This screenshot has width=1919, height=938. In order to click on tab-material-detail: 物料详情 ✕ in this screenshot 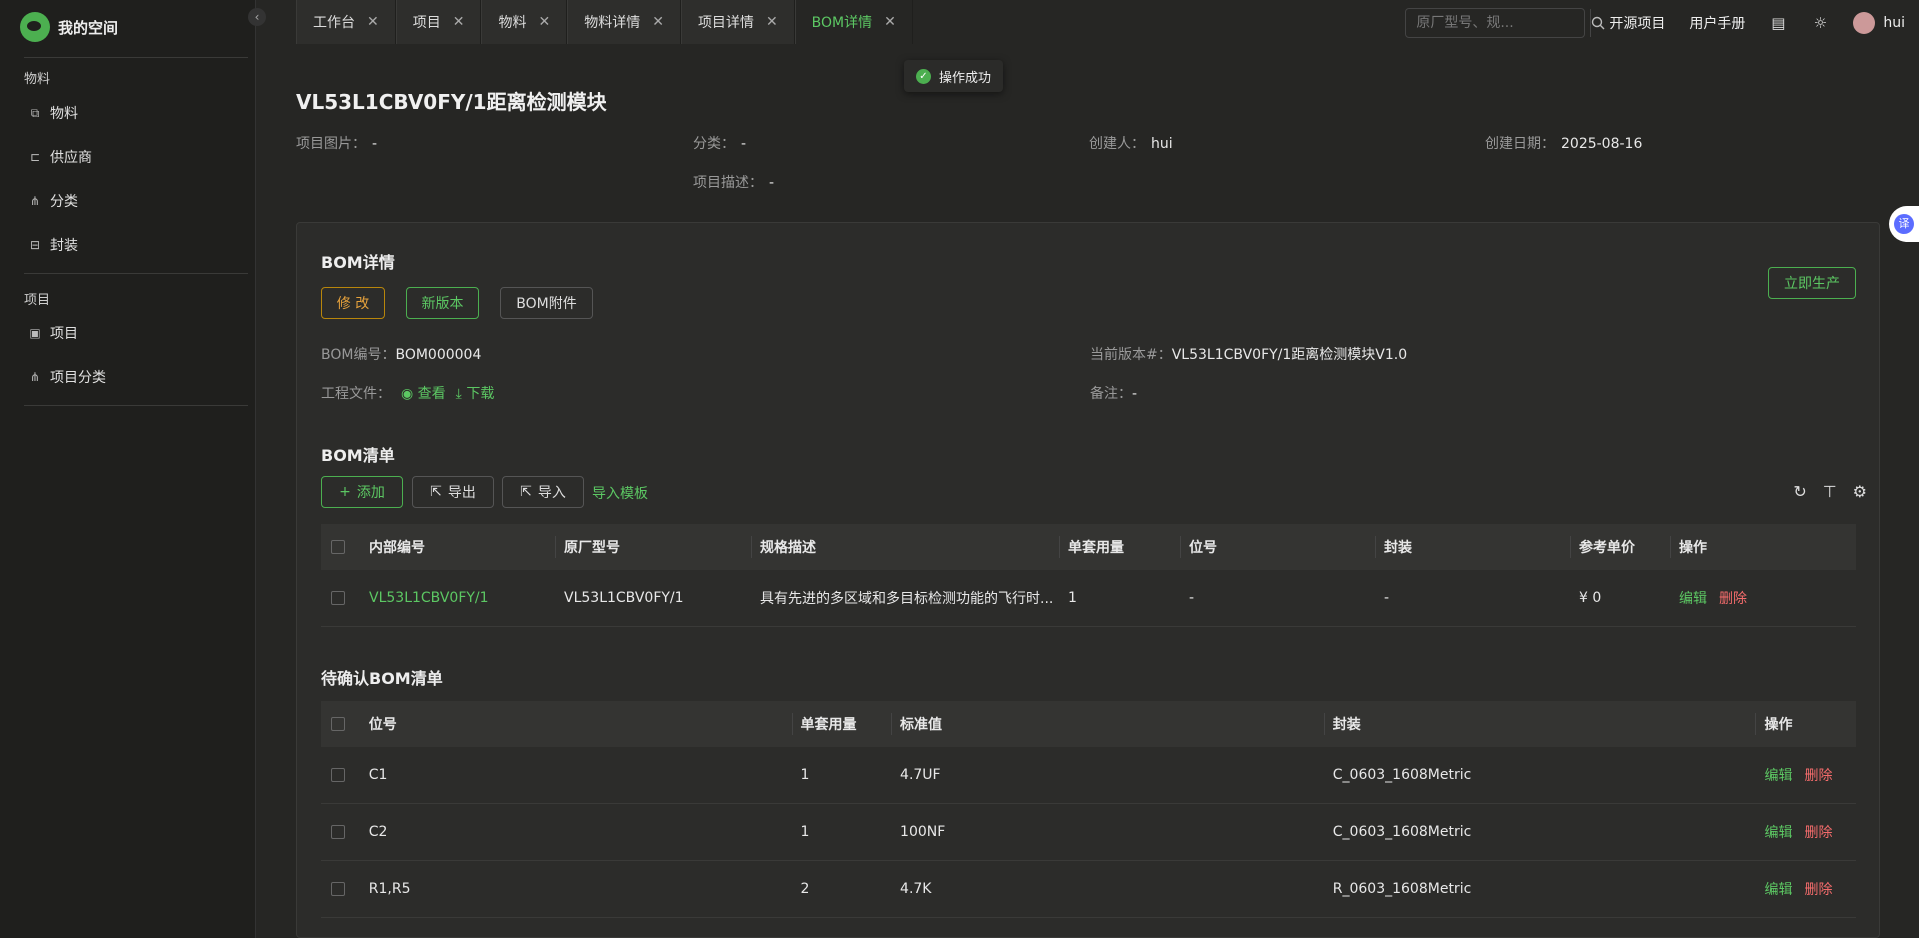, I will do `click(624, 22)`.